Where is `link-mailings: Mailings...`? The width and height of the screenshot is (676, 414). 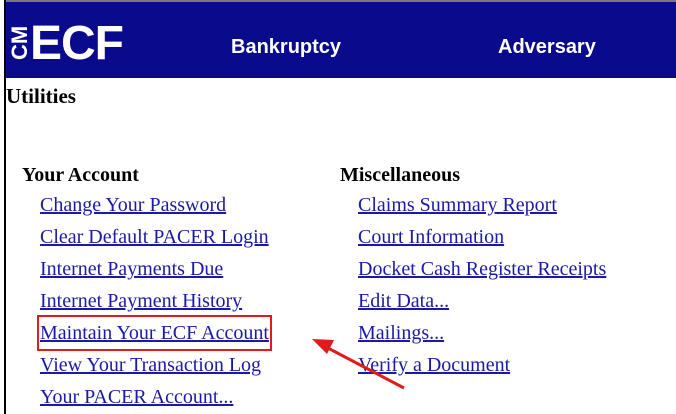 link-mailings: Mailings... is located at coordinates (401, 333).